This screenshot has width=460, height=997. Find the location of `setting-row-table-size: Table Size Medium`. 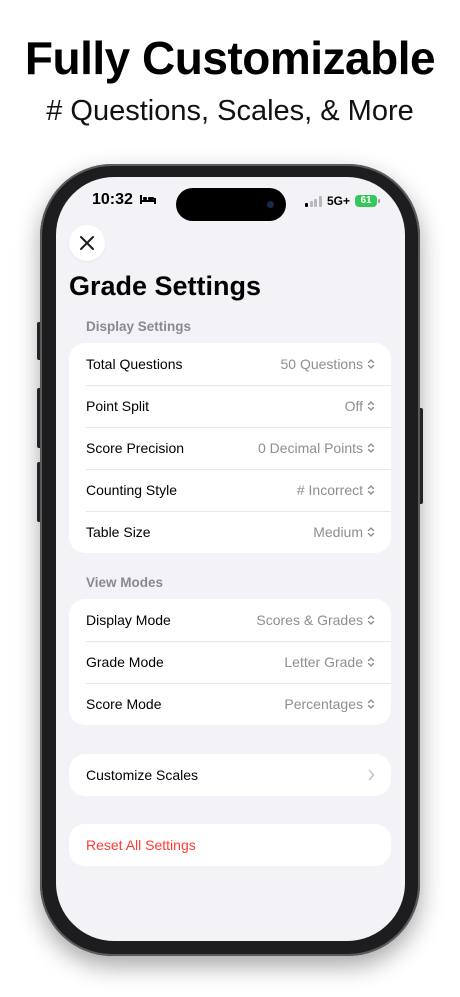

setting-row-table-size: Table Size Medium is located at coordinates (230, 532).